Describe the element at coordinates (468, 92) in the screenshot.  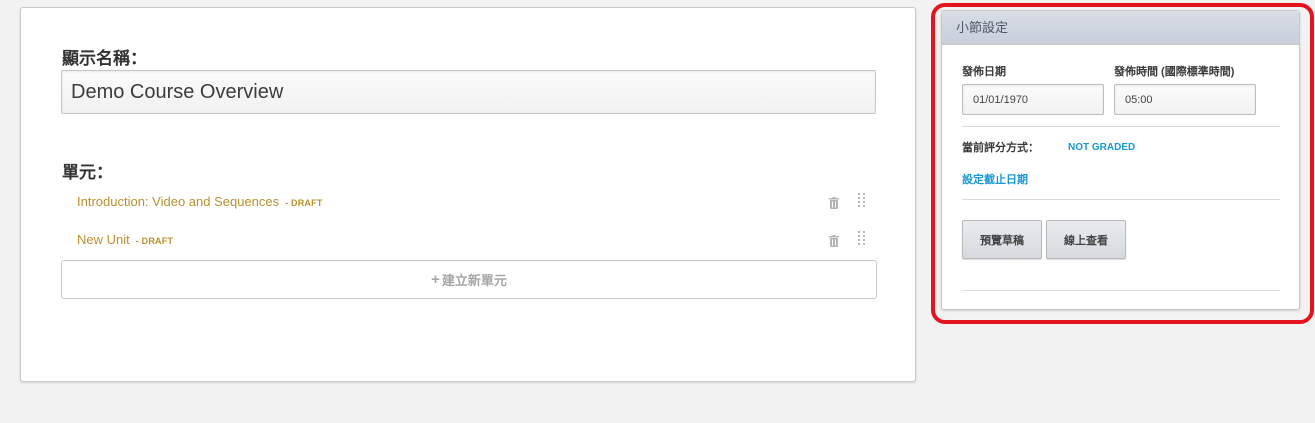
I see `display-name-input` at that location.